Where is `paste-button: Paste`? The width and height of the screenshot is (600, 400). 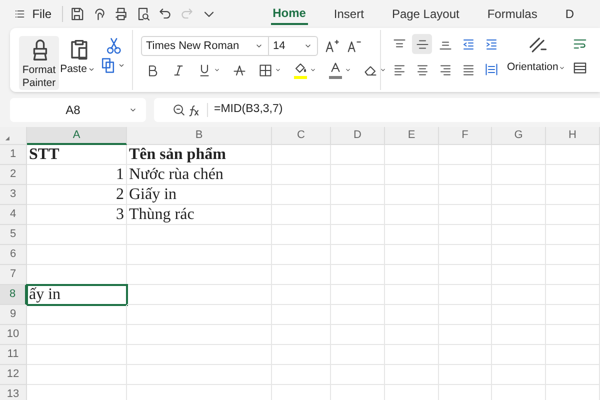
paste-button: Paste is located at coordinates (78, 70).